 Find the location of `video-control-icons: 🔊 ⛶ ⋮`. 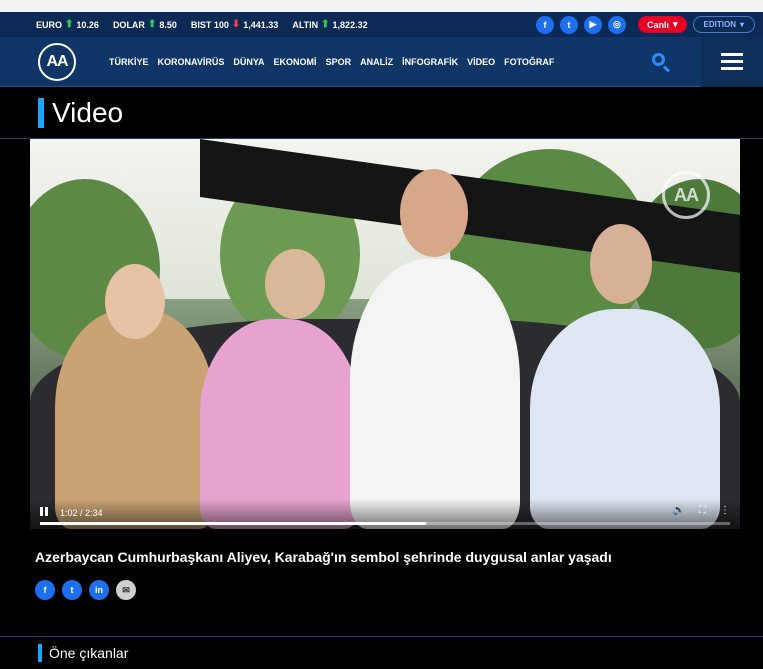

video-control-icons: 🔊 ⛶ ⋮ is located at coordinates (701, 510).